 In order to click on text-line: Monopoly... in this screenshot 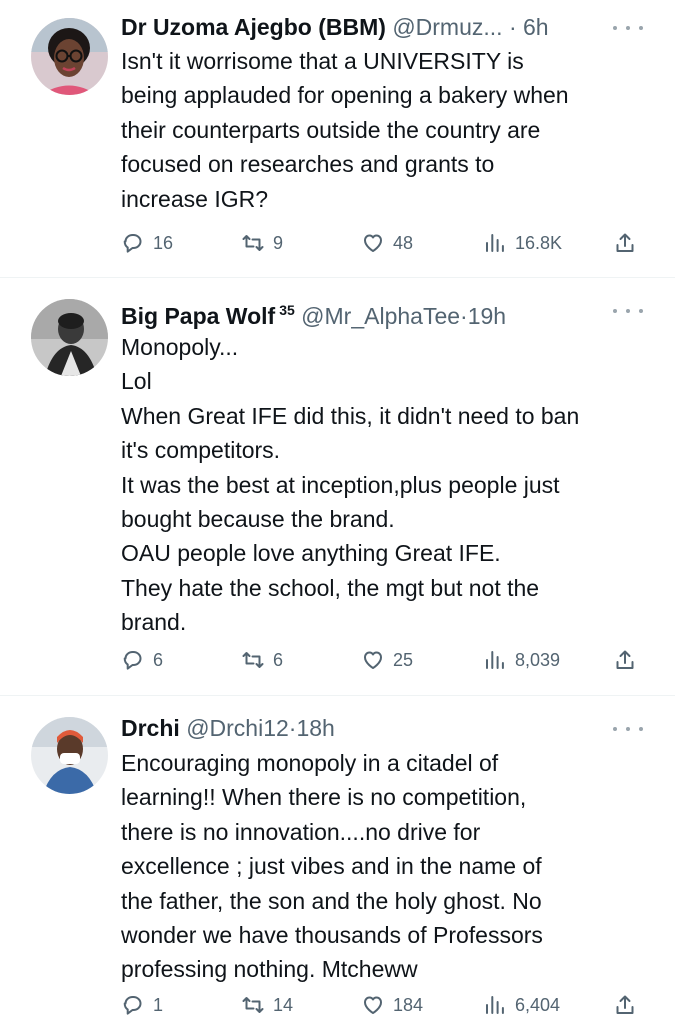, I will do `click(180, 347)`.